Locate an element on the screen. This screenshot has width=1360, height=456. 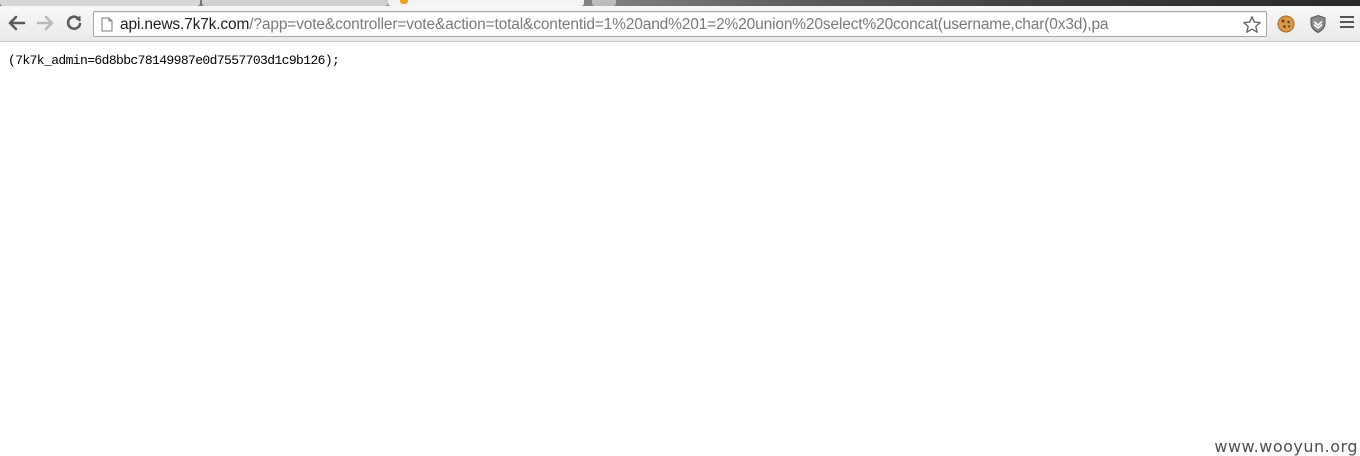
tab-favicon-icon is located at coordinates (404, 2).